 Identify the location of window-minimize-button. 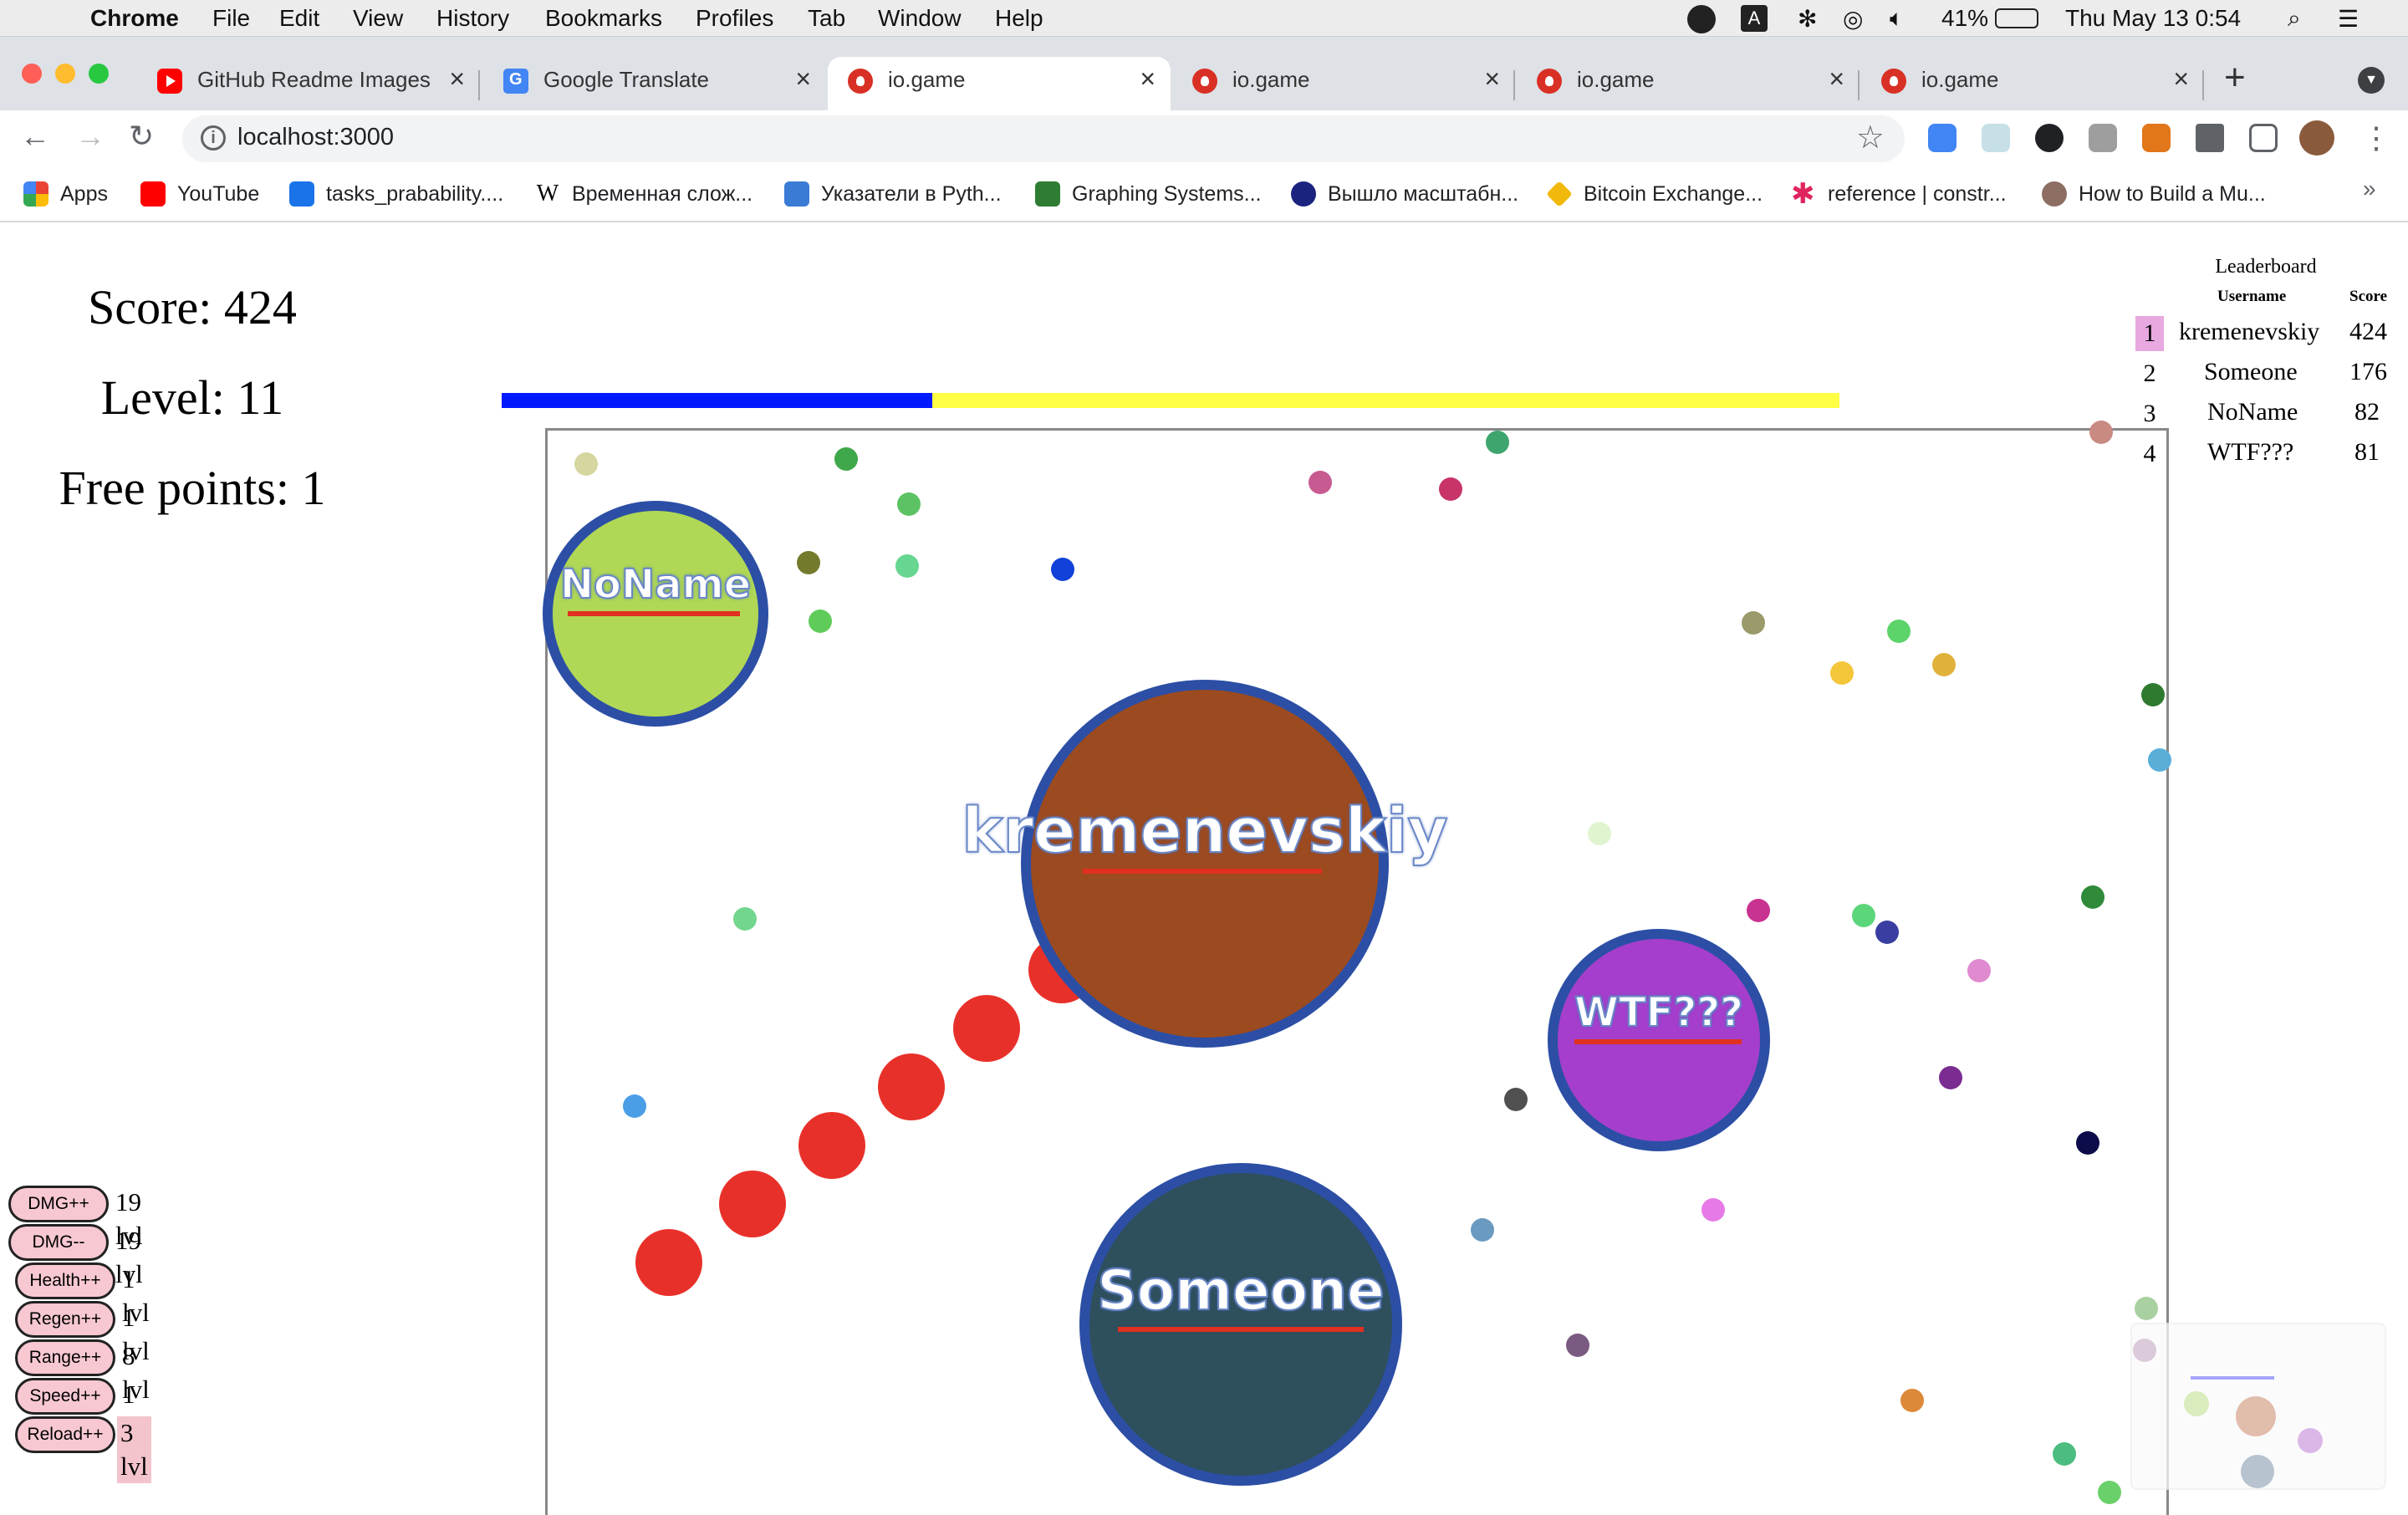
(65, 74).